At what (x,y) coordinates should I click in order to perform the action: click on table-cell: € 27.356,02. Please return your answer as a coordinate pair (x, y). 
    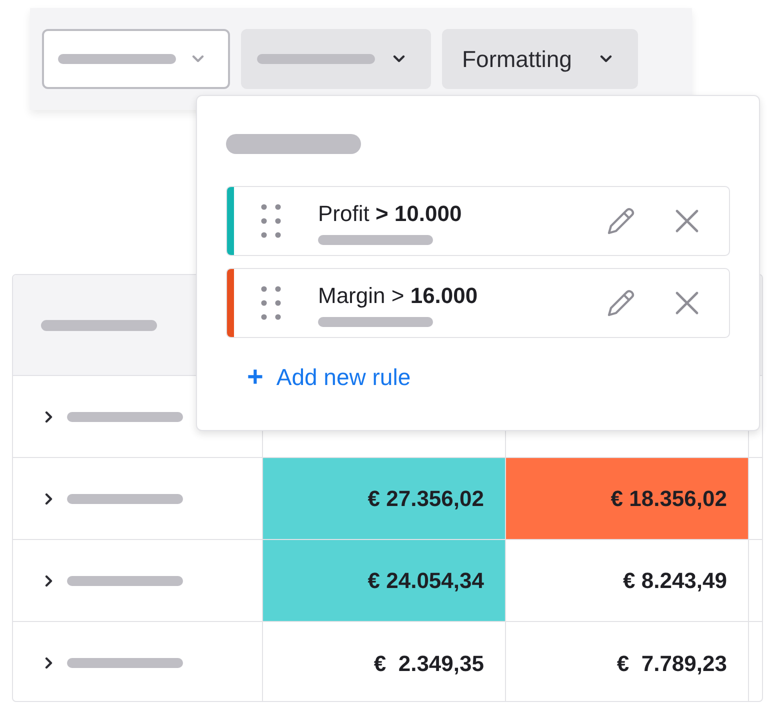
    Looking at the image, I should click on (384, 498).